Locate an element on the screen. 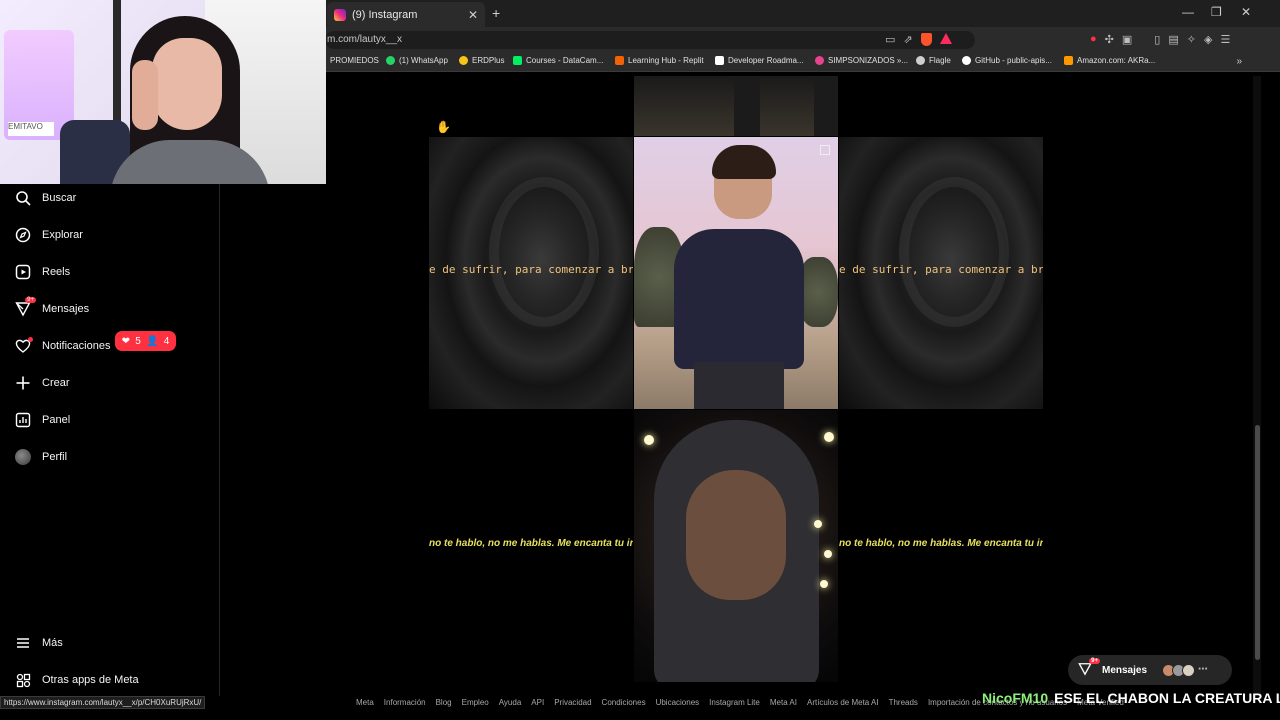  share-icon: ⇗ is located at coordinates (907, 39).